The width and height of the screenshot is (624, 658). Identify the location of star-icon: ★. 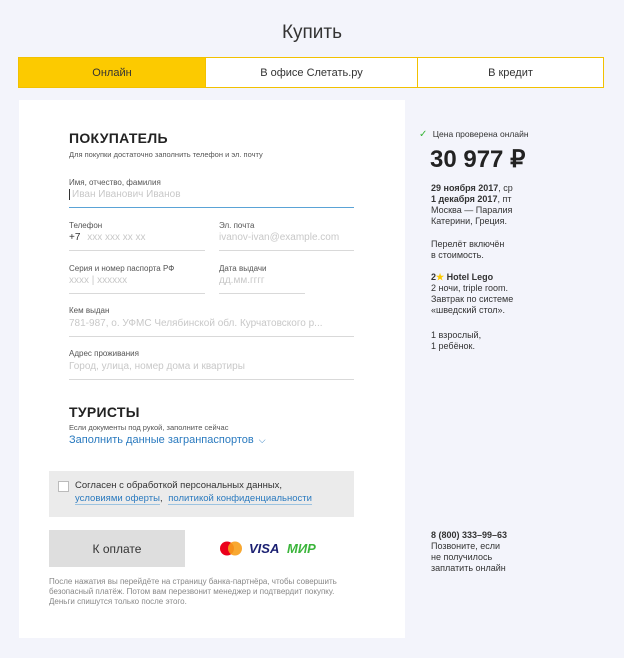
(440, 277).